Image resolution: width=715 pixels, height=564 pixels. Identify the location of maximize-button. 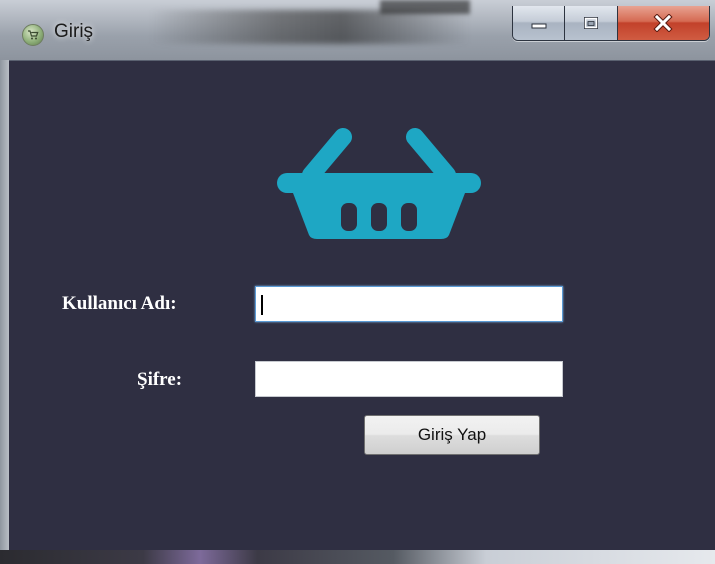
(591, 23).